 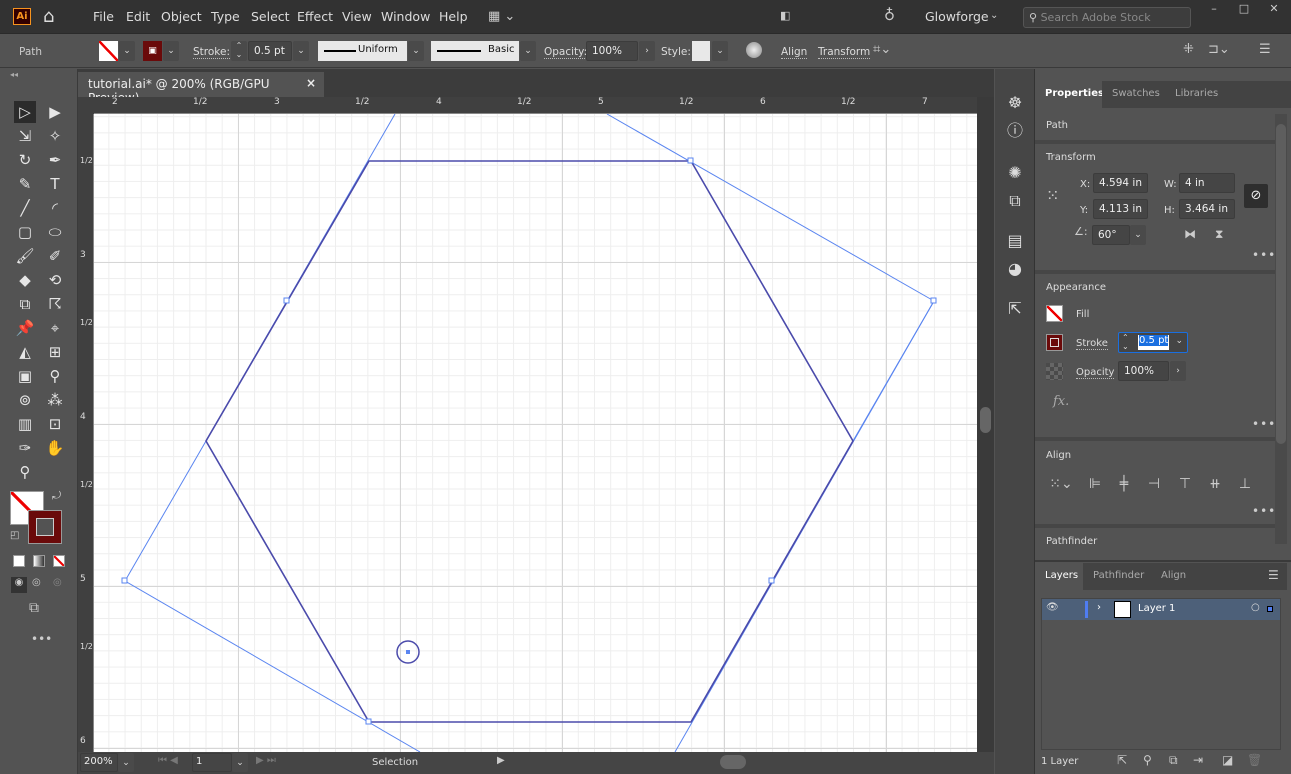 I want to click on recolor-artwork-icon, so click(x=754, y=50).